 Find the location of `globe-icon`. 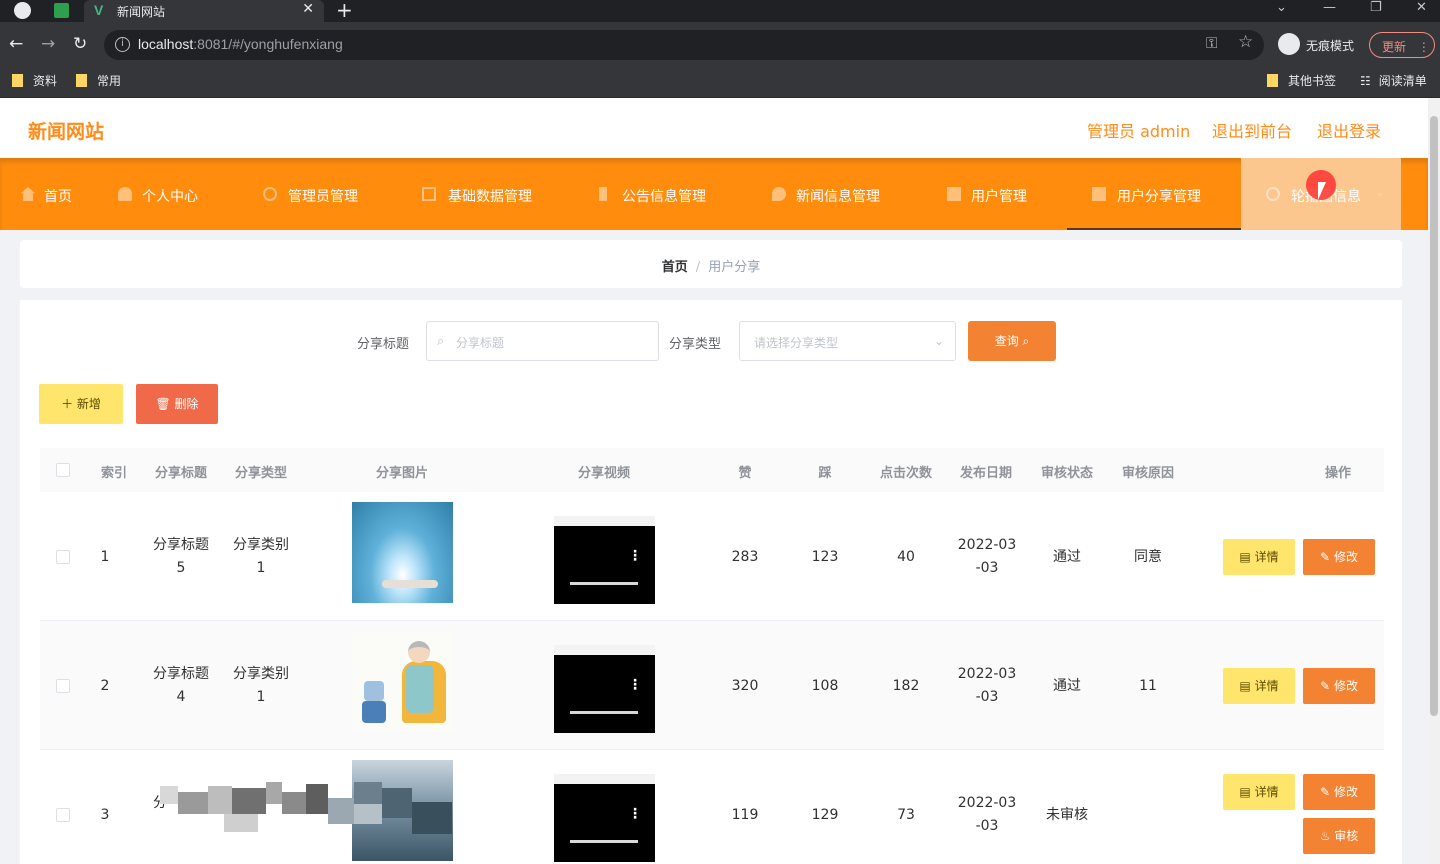

globe-icon is located at coordinates (22, 10).